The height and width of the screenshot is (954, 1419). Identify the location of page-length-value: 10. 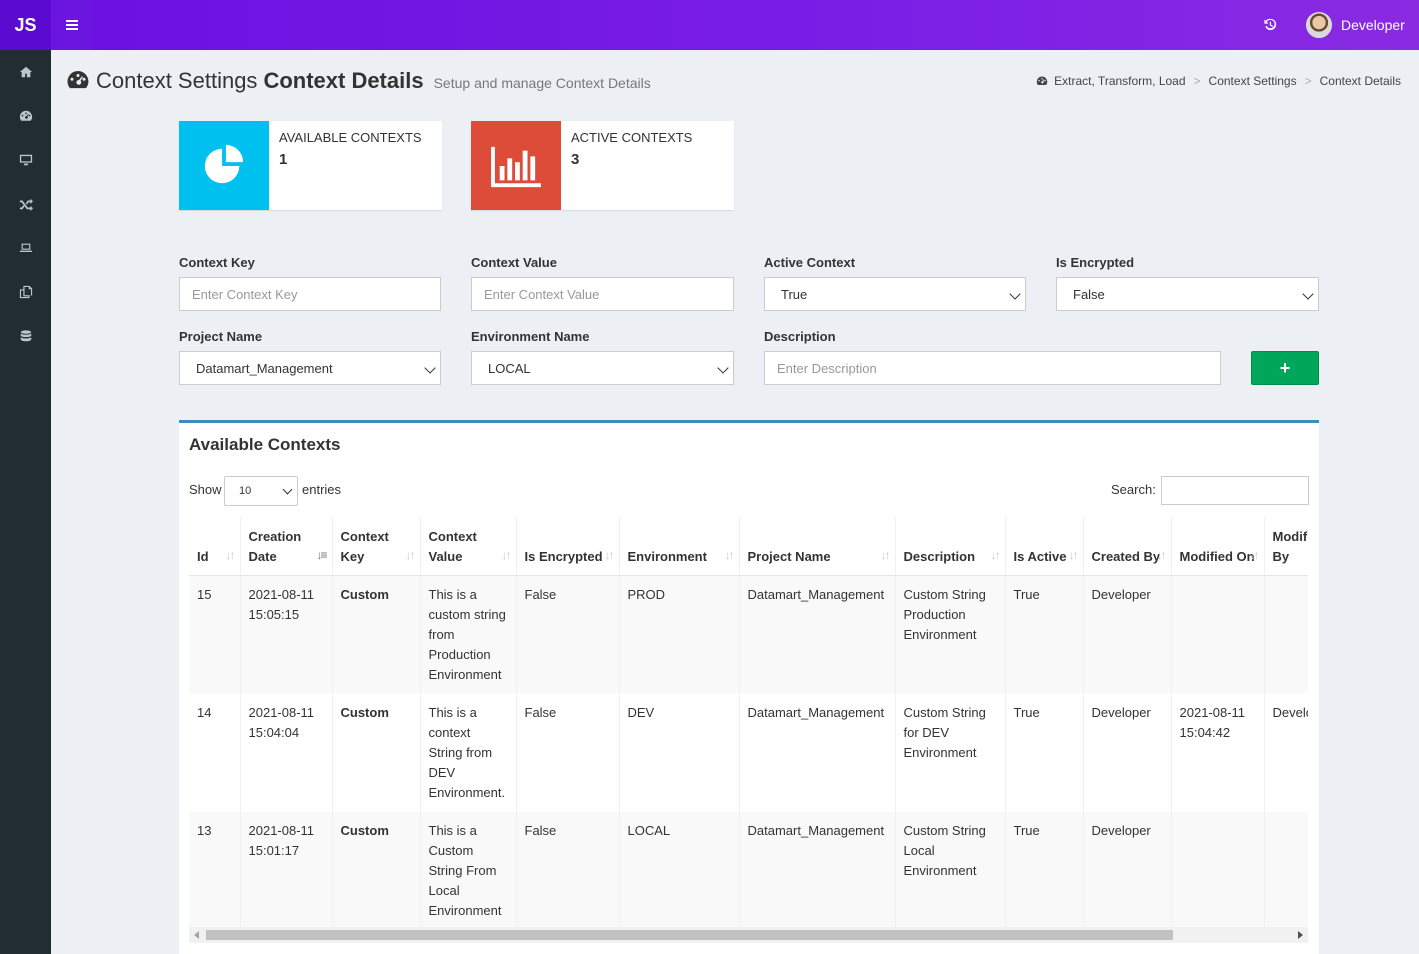
(245, 491).